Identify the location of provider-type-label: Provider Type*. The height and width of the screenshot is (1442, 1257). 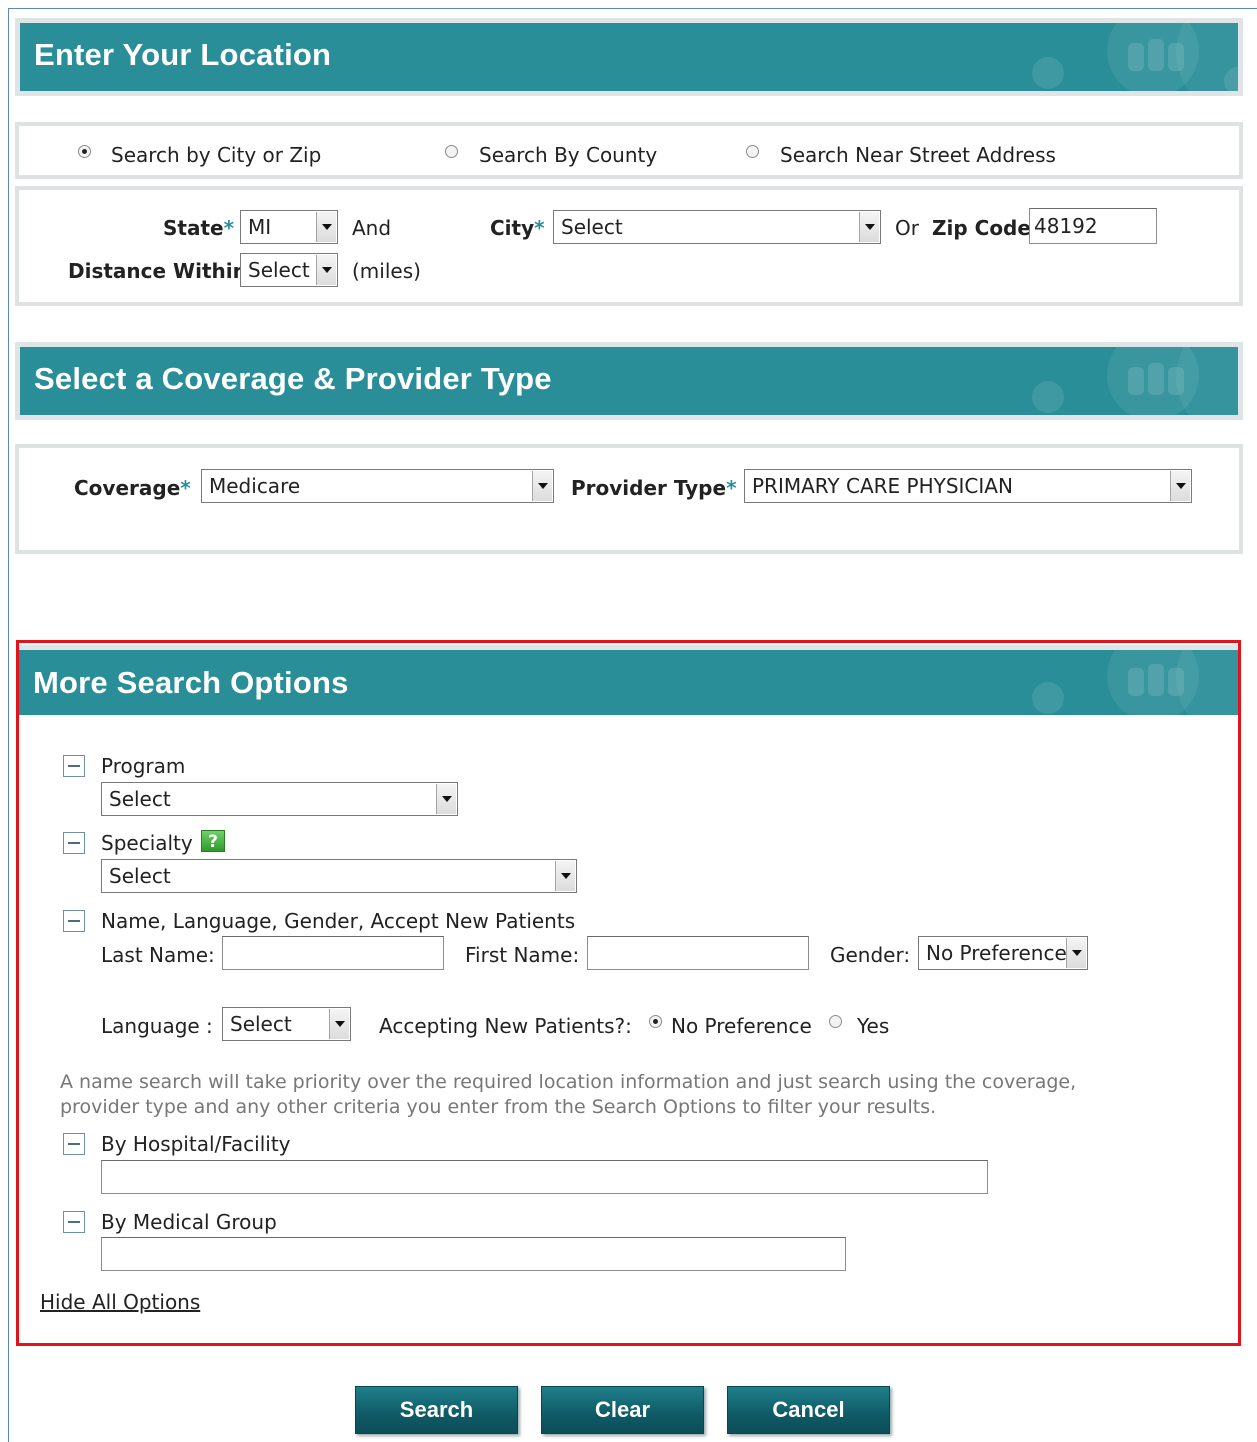
(654, 488).